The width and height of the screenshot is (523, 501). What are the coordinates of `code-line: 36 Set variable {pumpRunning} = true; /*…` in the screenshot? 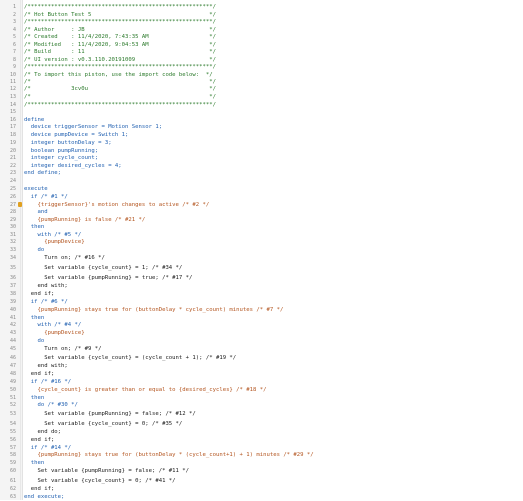 It's located at (261, 278).